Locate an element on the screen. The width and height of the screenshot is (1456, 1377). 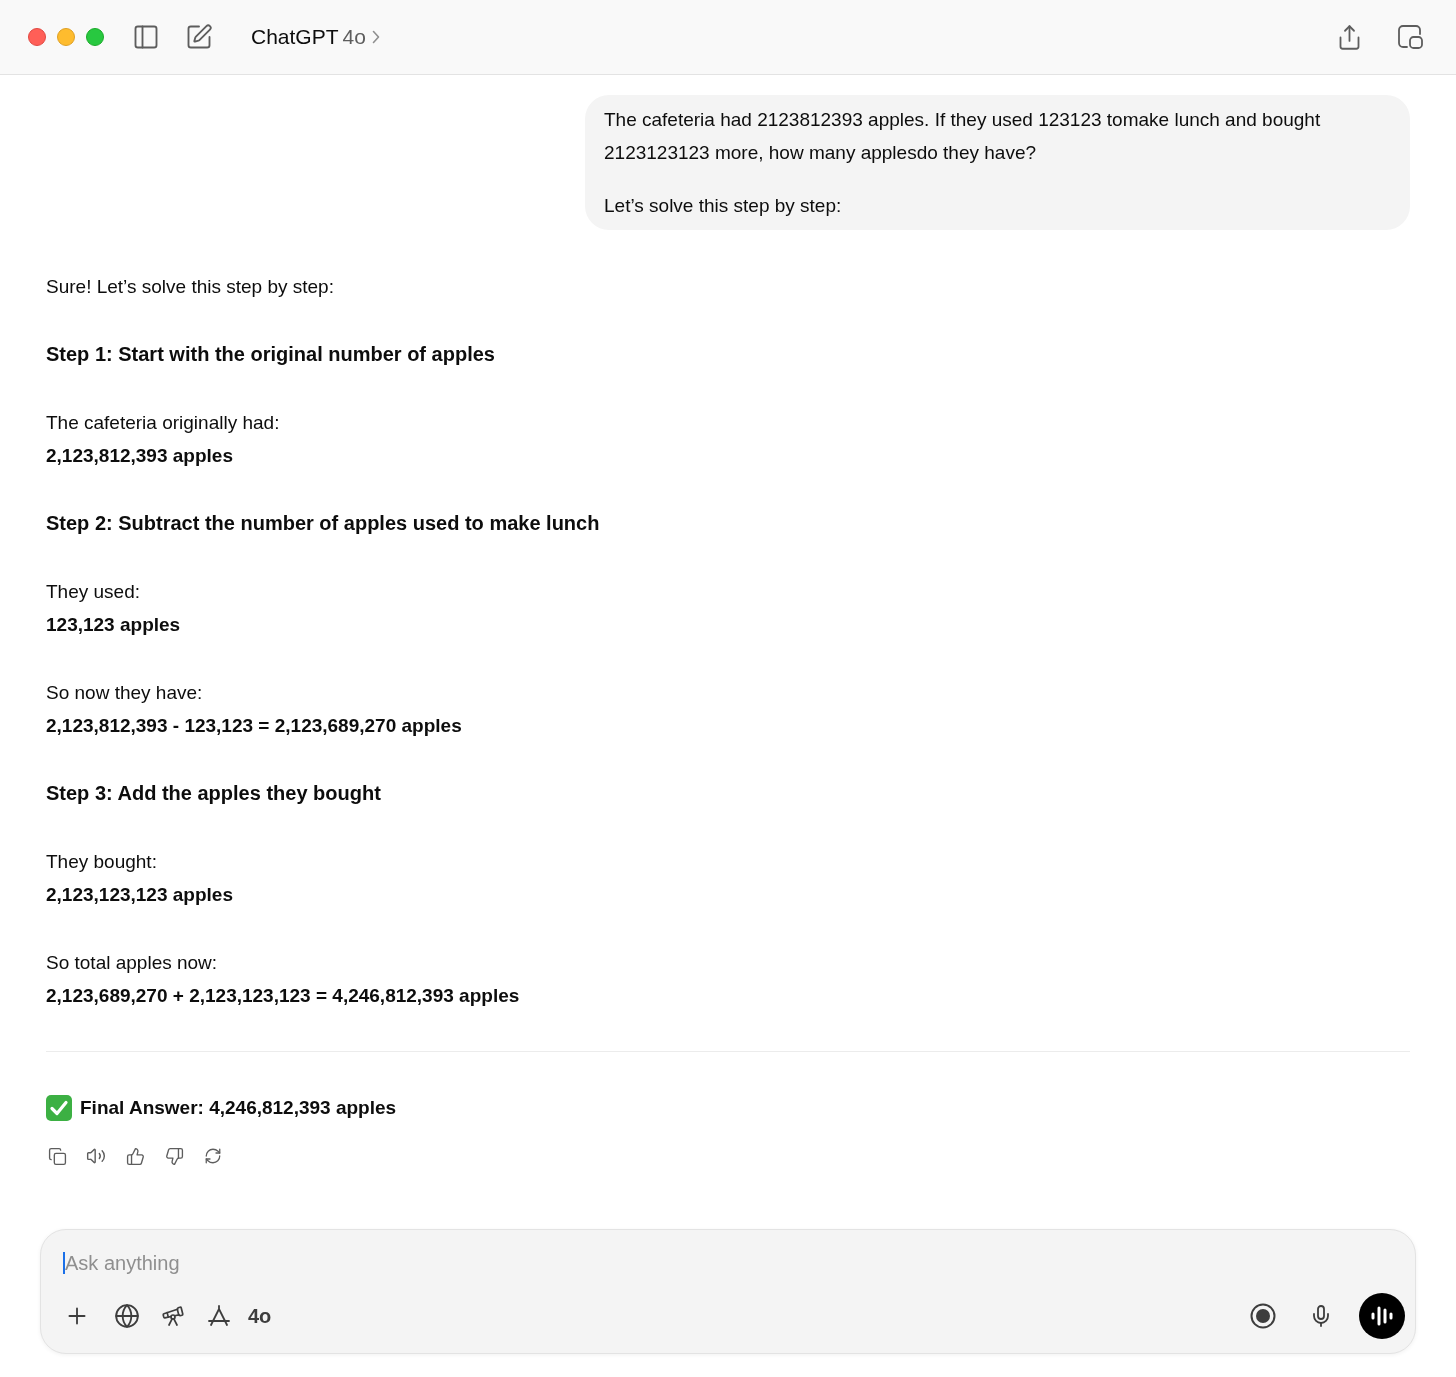
fact-value: 2,123,123,123 apples is located at coordinates (139, 895).